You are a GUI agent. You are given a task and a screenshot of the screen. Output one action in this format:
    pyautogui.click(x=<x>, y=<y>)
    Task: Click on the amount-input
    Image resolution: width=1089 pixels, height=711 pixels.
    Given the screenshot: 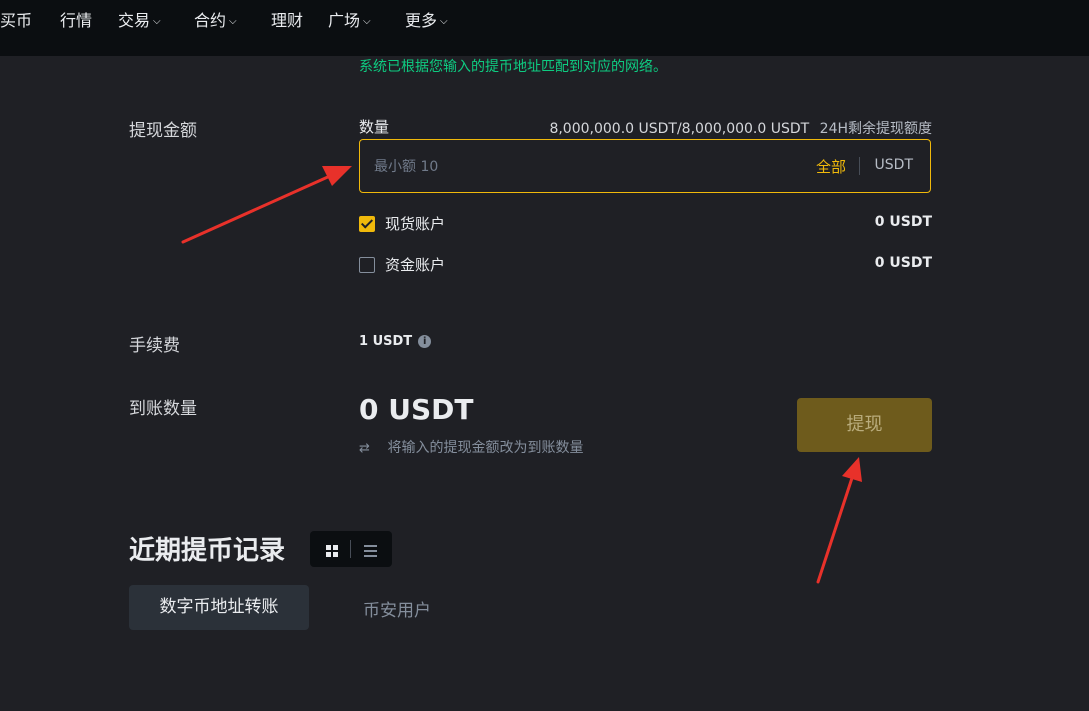 What is the action you would take?
    pyautogui.click(x=574, y=167)
    